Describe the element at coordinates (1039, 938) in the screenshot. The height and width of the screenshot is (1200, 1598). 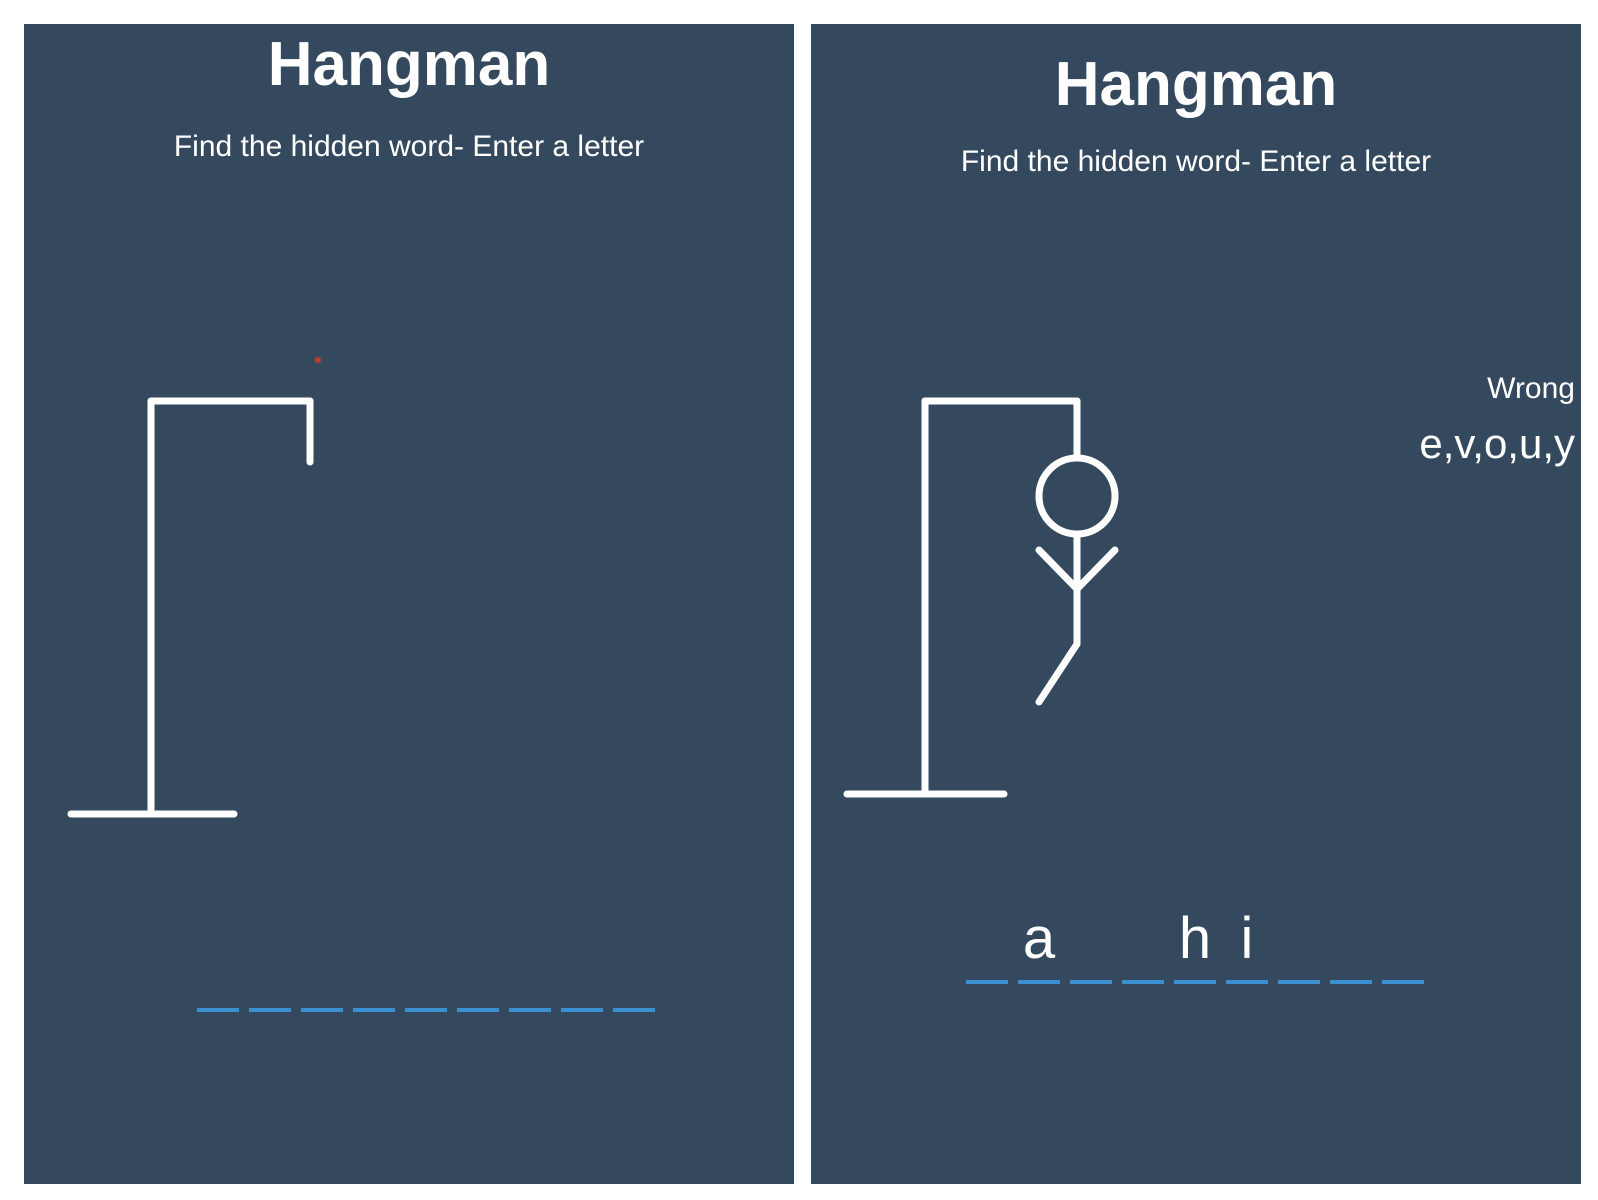
I see `letter-slot-char: a` at that location.